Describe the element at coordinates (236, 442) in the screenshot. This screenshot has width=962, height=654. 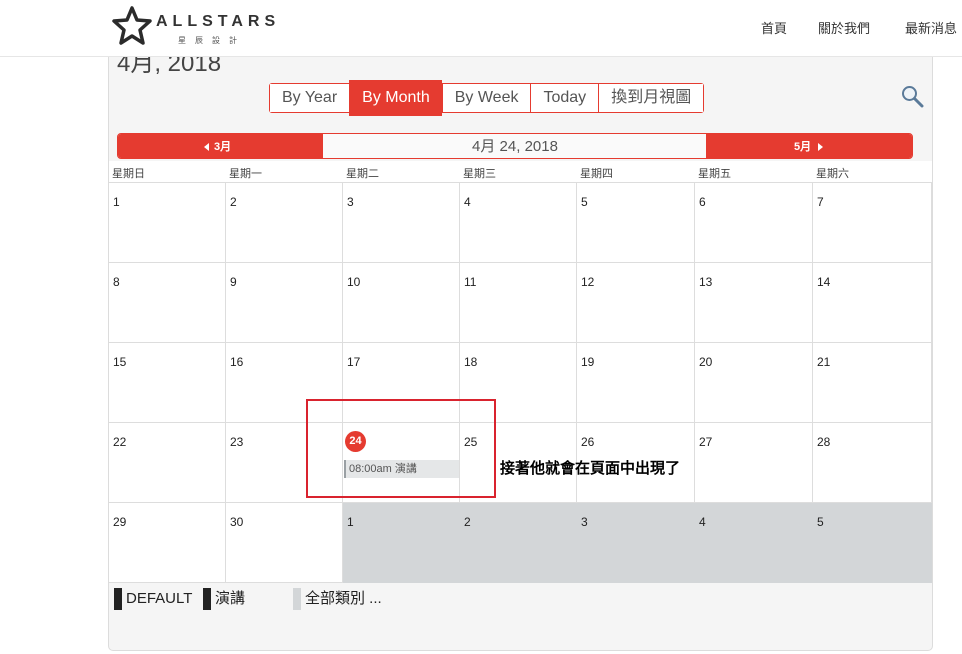
I see `day-number: 23` at that location.